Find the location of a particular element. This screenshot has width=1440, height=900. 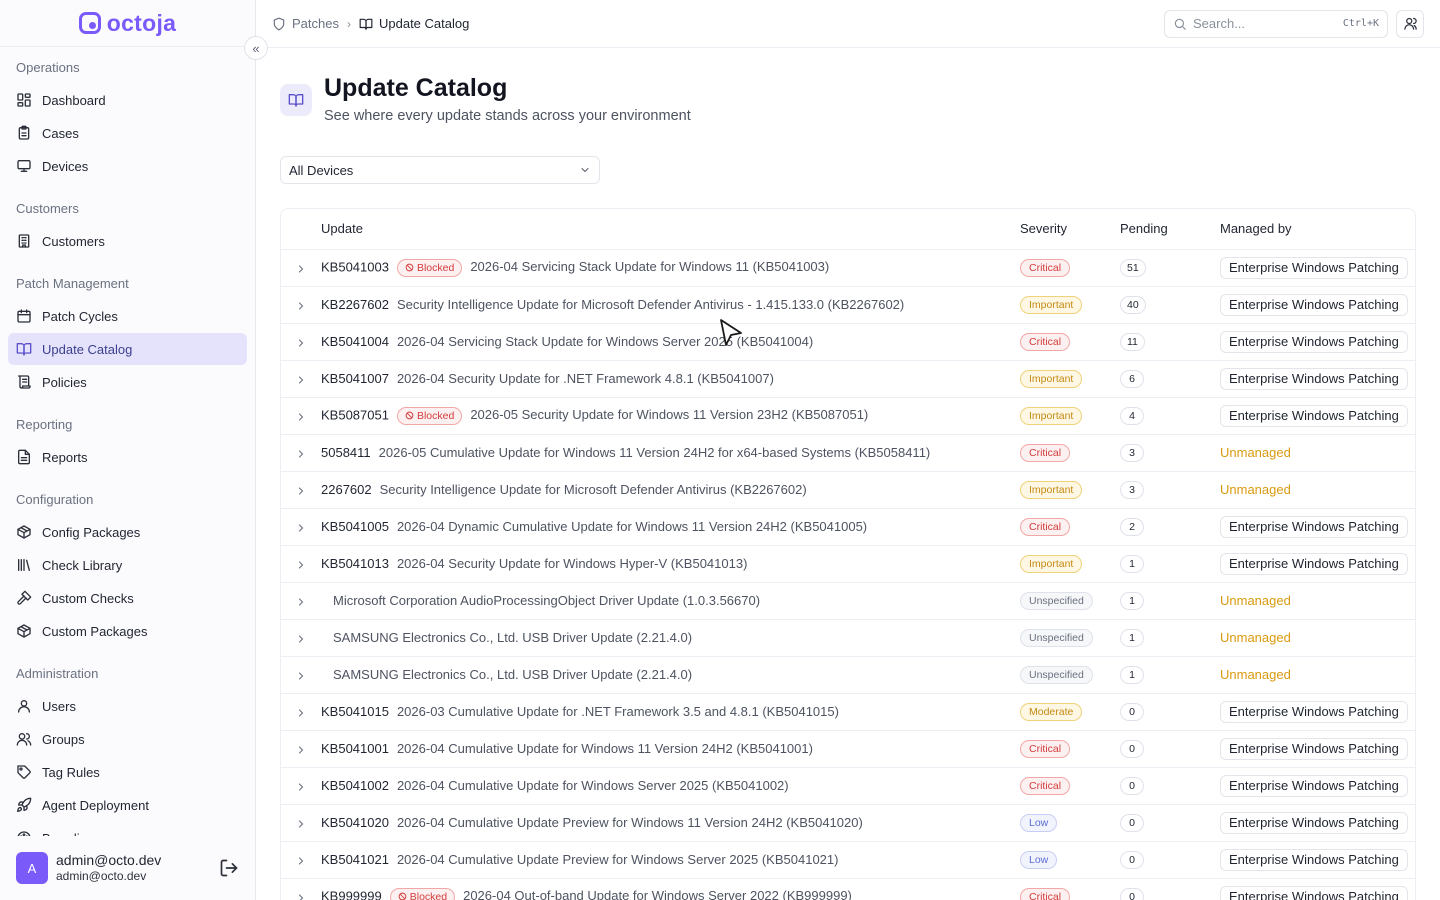

account-button is located at coordinates (1410, 23).